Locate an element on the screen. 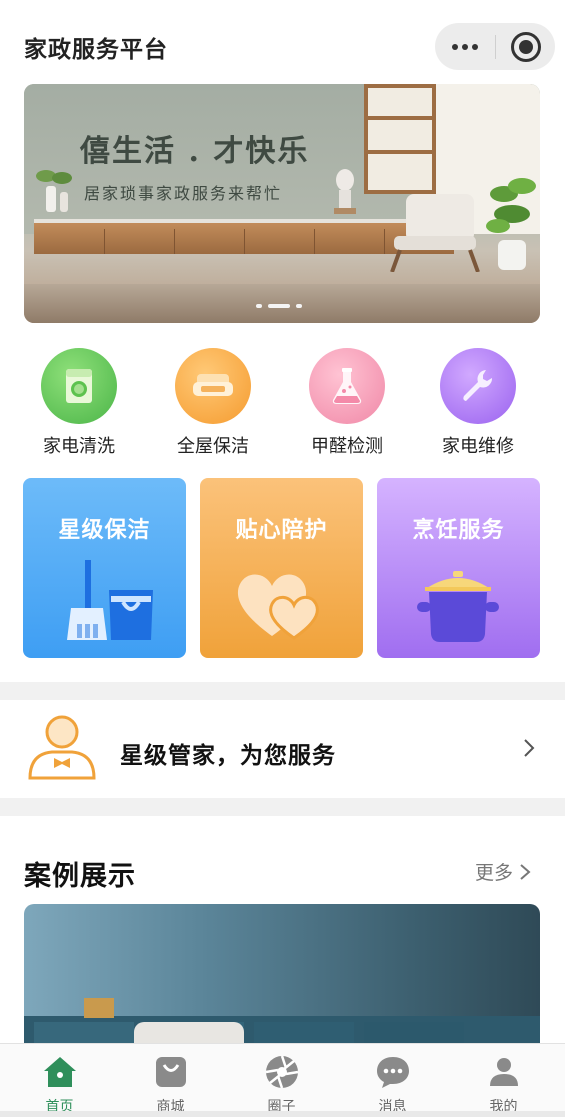  carousel-dot-active is located at coordinates (279, 306).